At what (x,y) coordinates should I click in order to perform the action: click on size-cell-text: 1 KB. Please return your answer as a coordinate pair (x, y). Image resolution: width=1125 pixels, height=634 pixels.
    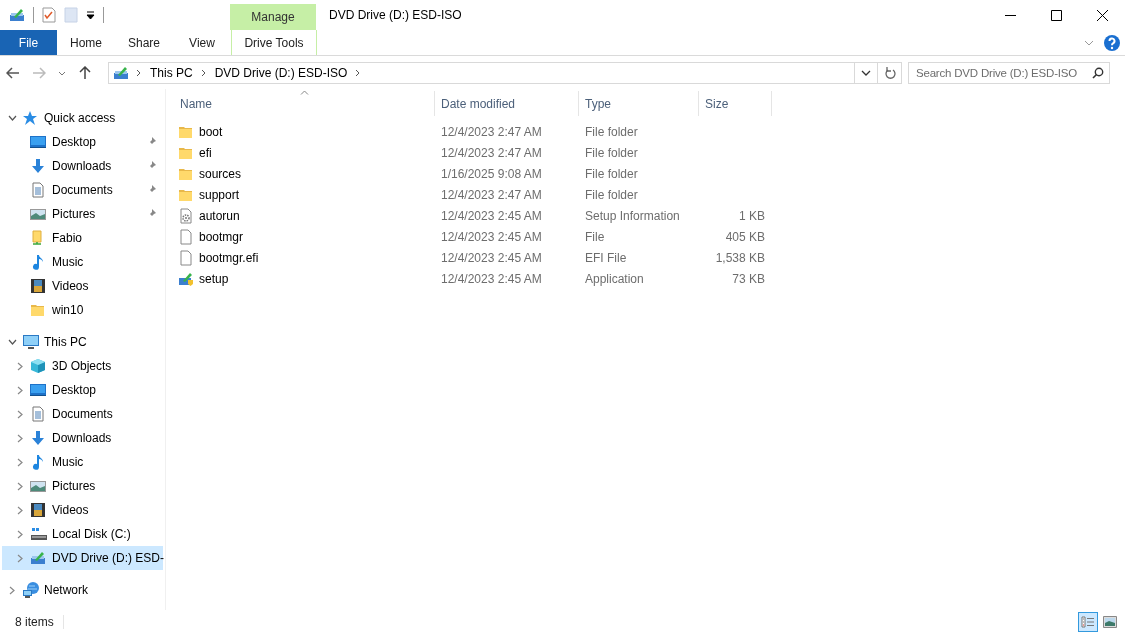
    Looking at the image, I should click on (752, 215).